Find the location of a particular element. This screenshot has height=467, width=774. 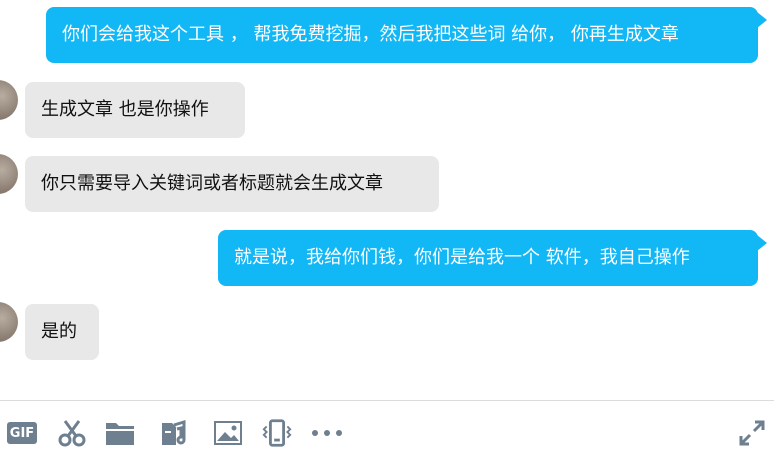

message-text: 是的 is located at coordinates (59, 331).